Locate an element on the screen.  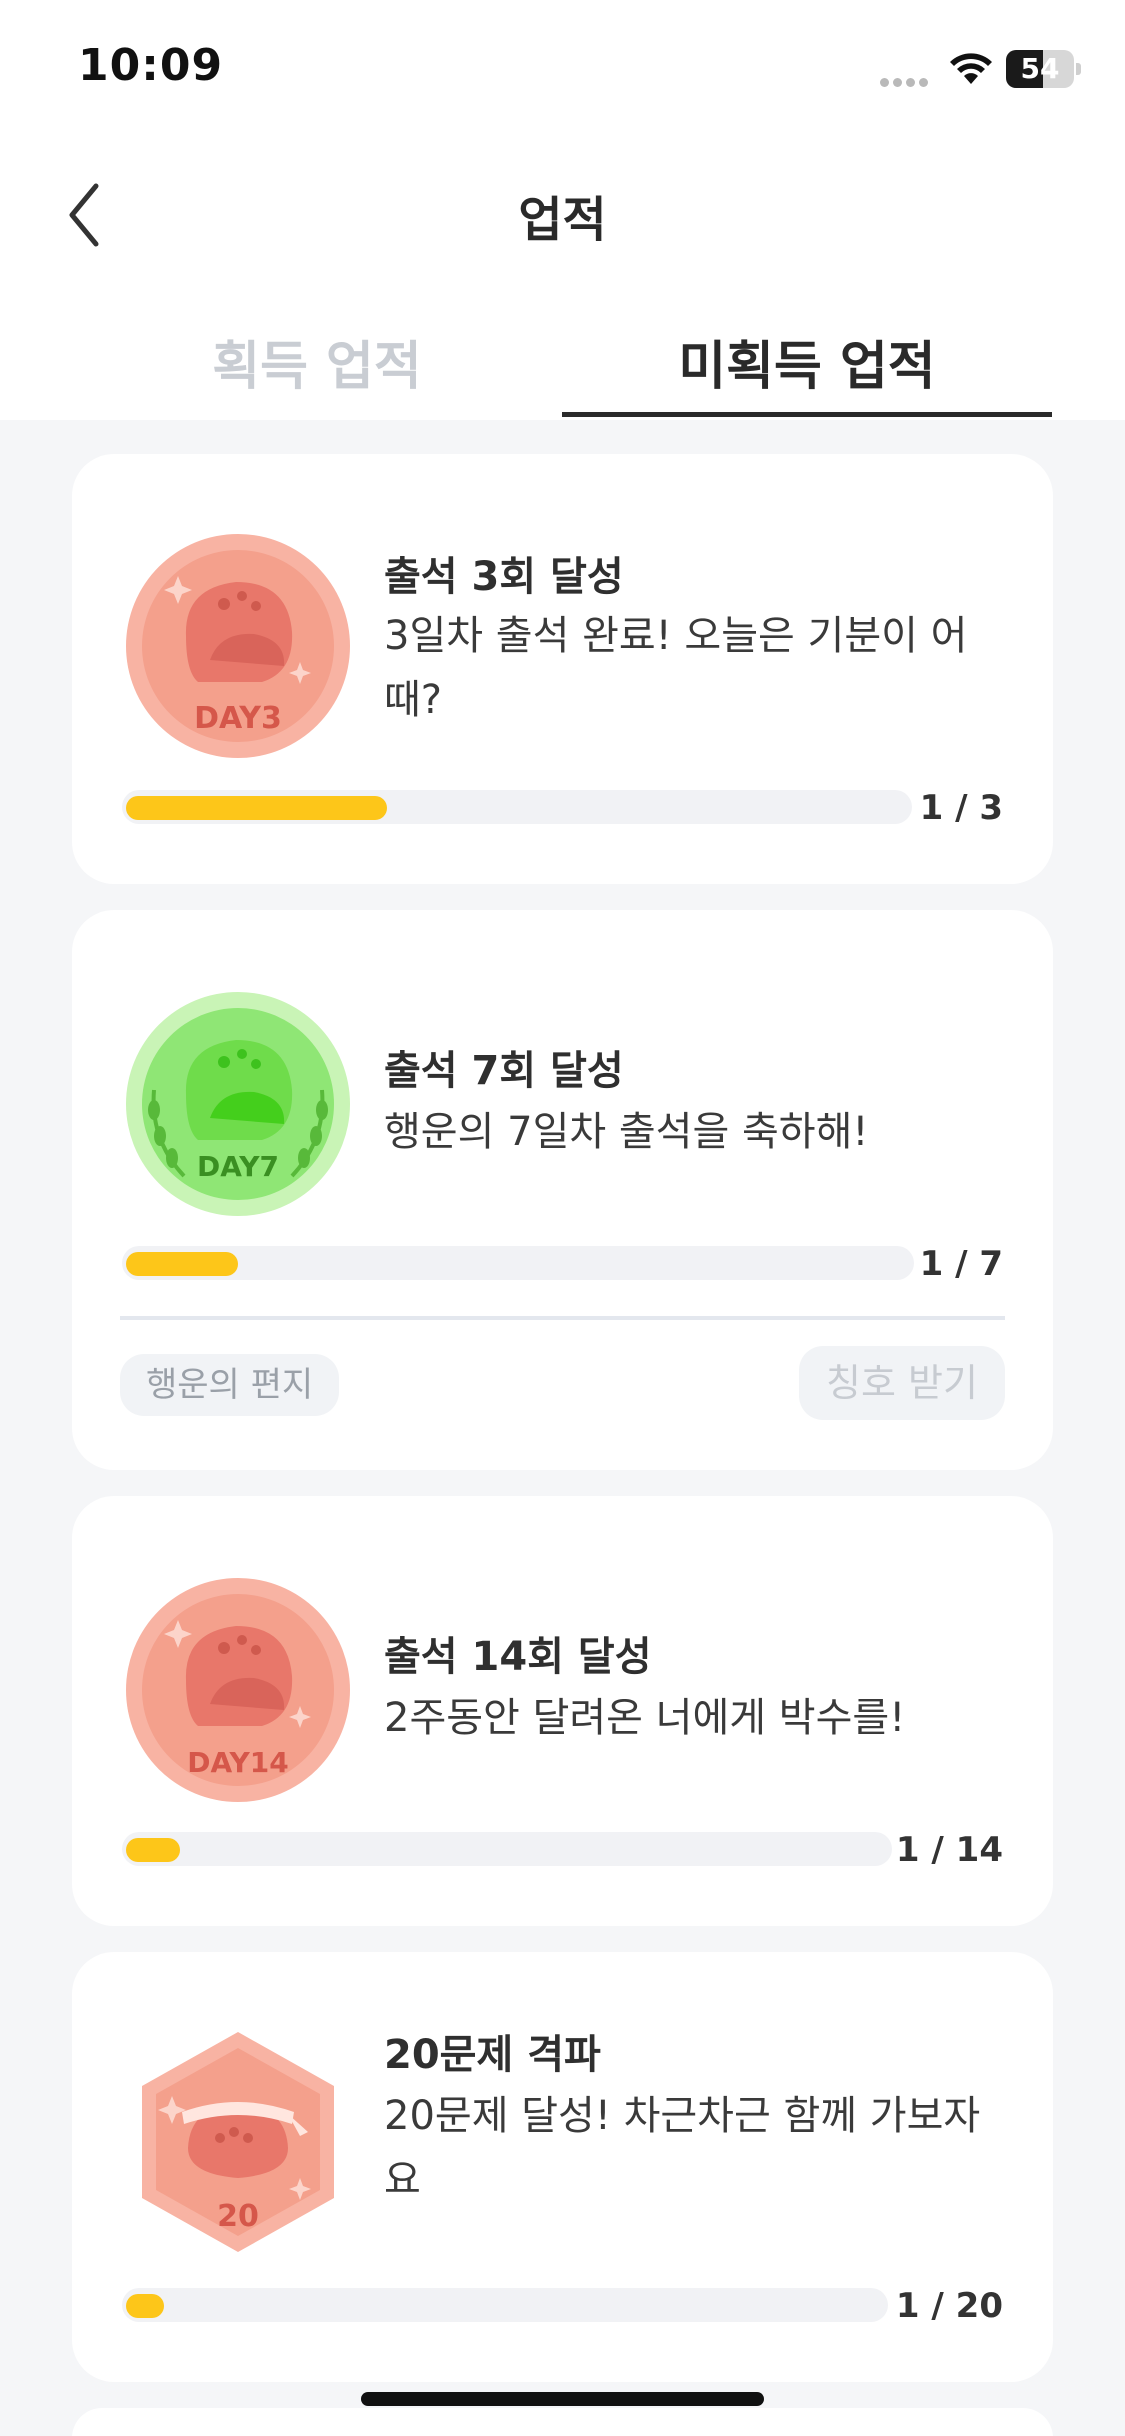
achievement-title: 출석 14회 달성 is located at coordinates (518, 1657).